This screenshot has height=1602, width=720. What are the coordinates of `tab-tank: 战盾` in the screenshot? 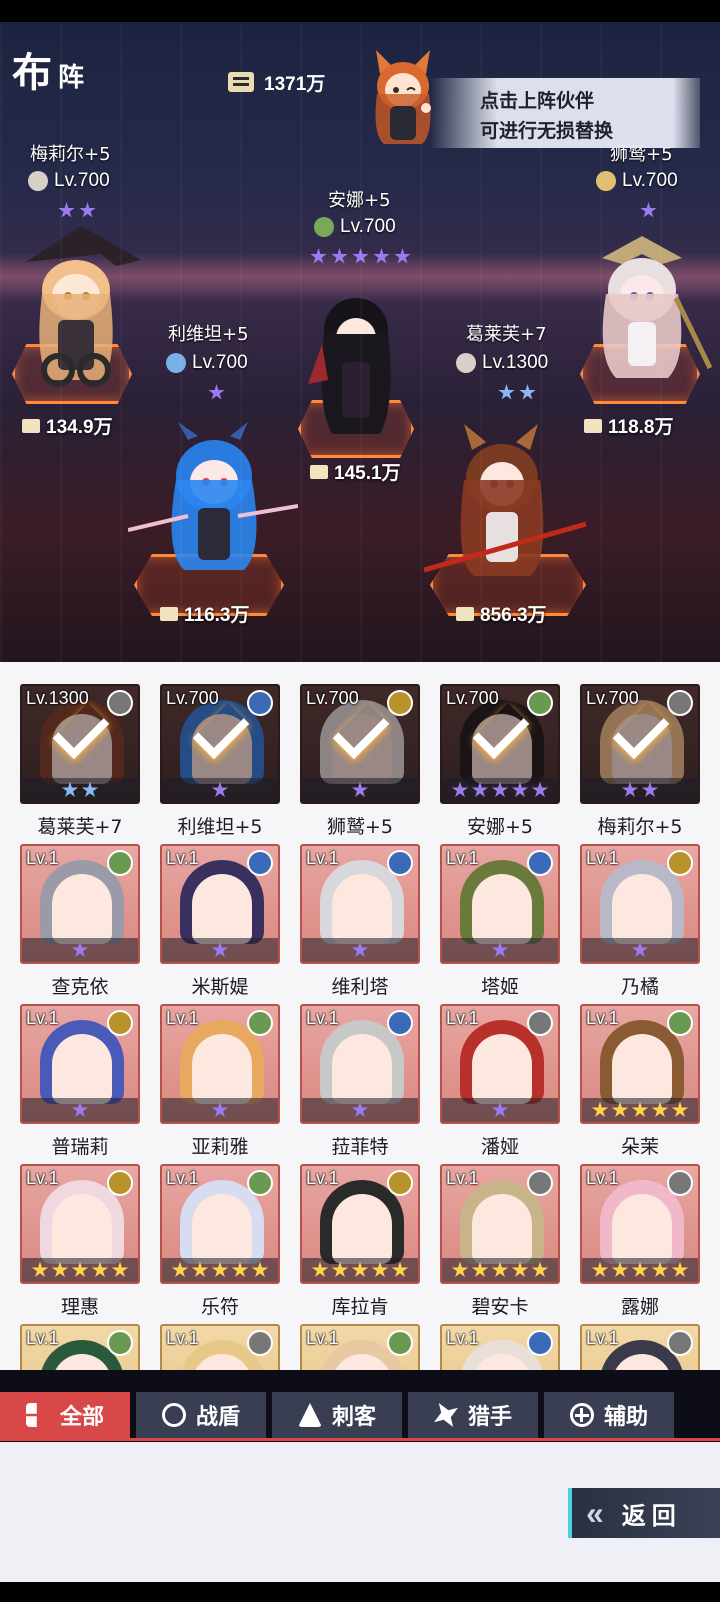 It's located at (201, 1415).